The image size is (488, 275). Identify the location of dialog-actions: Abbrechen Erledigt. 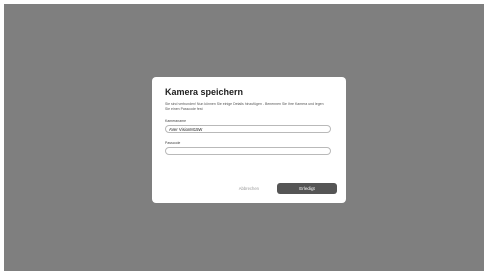
(288, 188).